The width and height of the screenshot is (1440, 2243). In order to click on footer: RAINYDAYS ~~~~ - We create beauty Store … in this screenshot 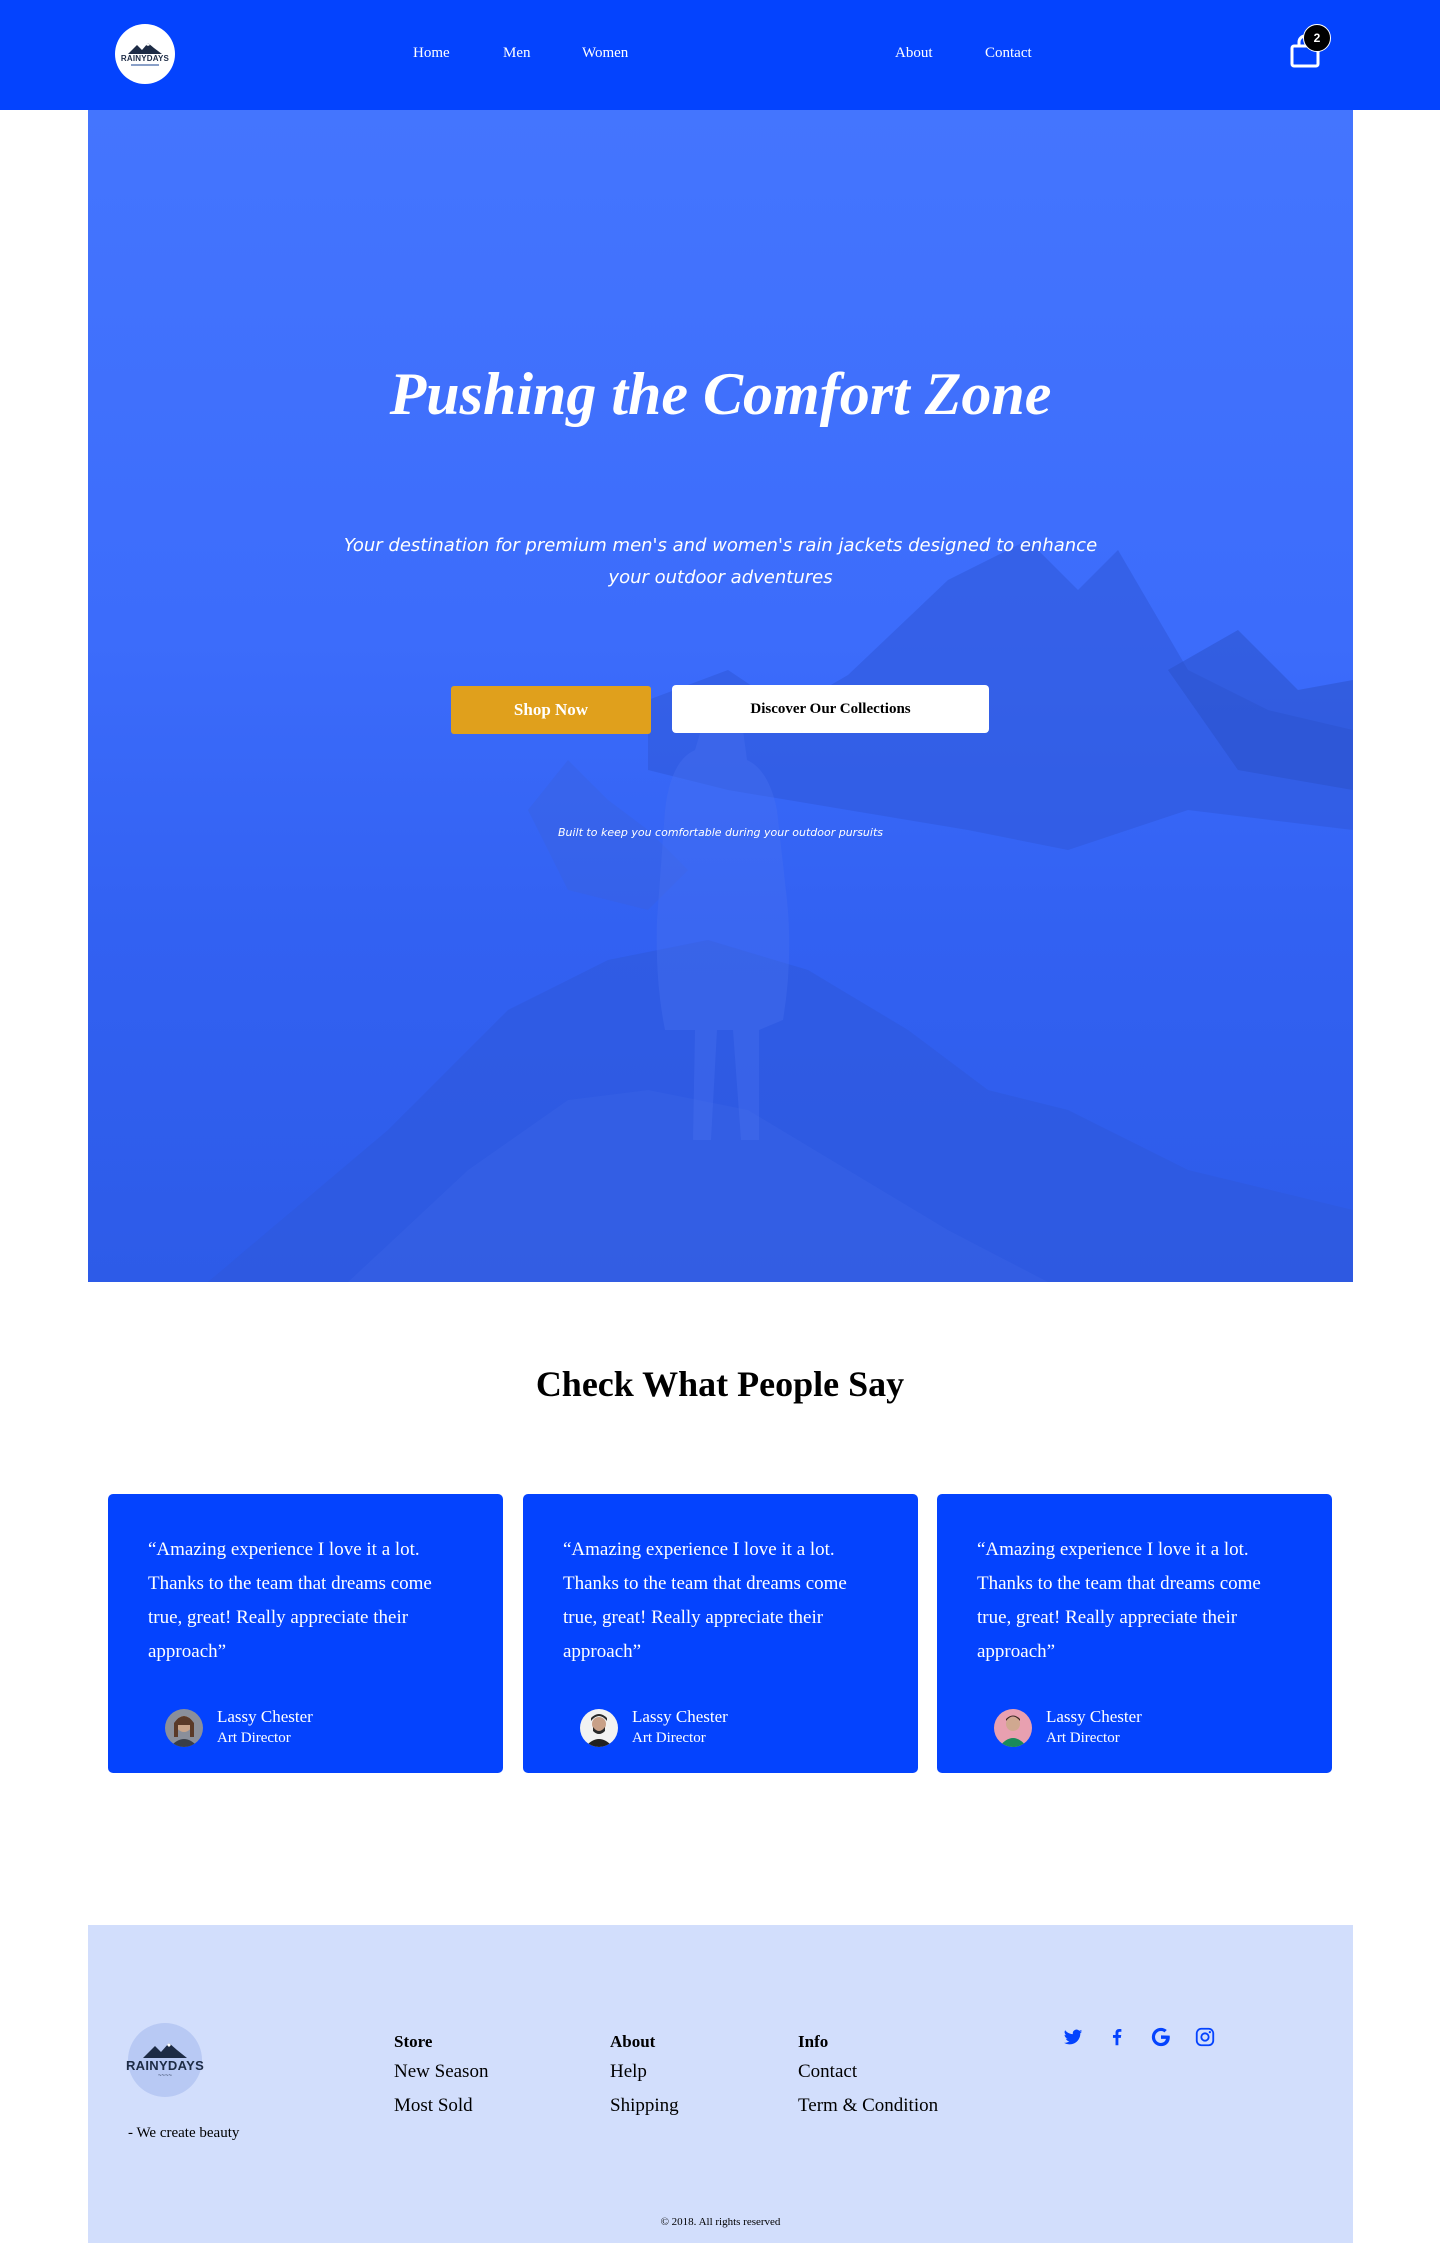, I will do `click(720, 2084)`.